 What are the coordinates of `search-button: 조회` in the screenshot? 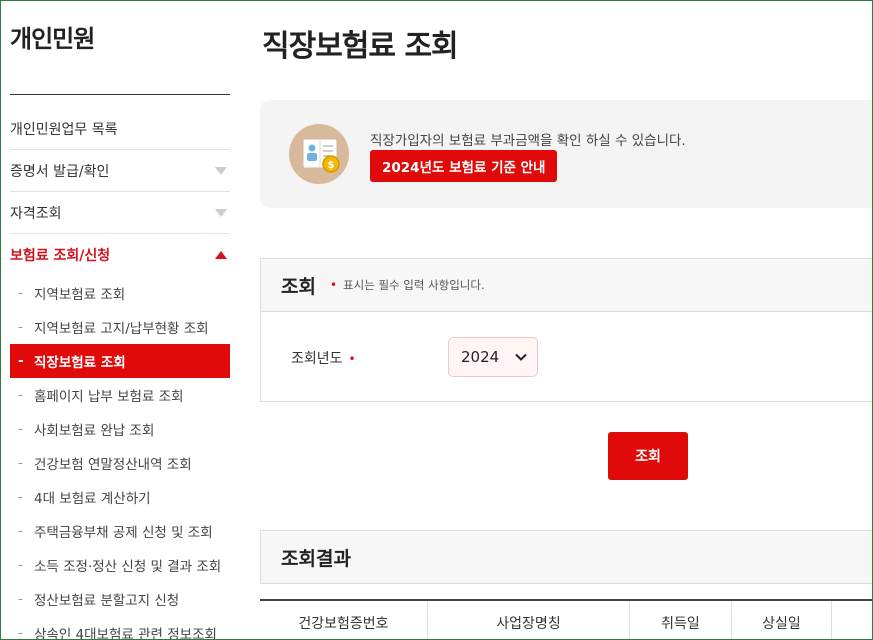 It's located at (648, 456).